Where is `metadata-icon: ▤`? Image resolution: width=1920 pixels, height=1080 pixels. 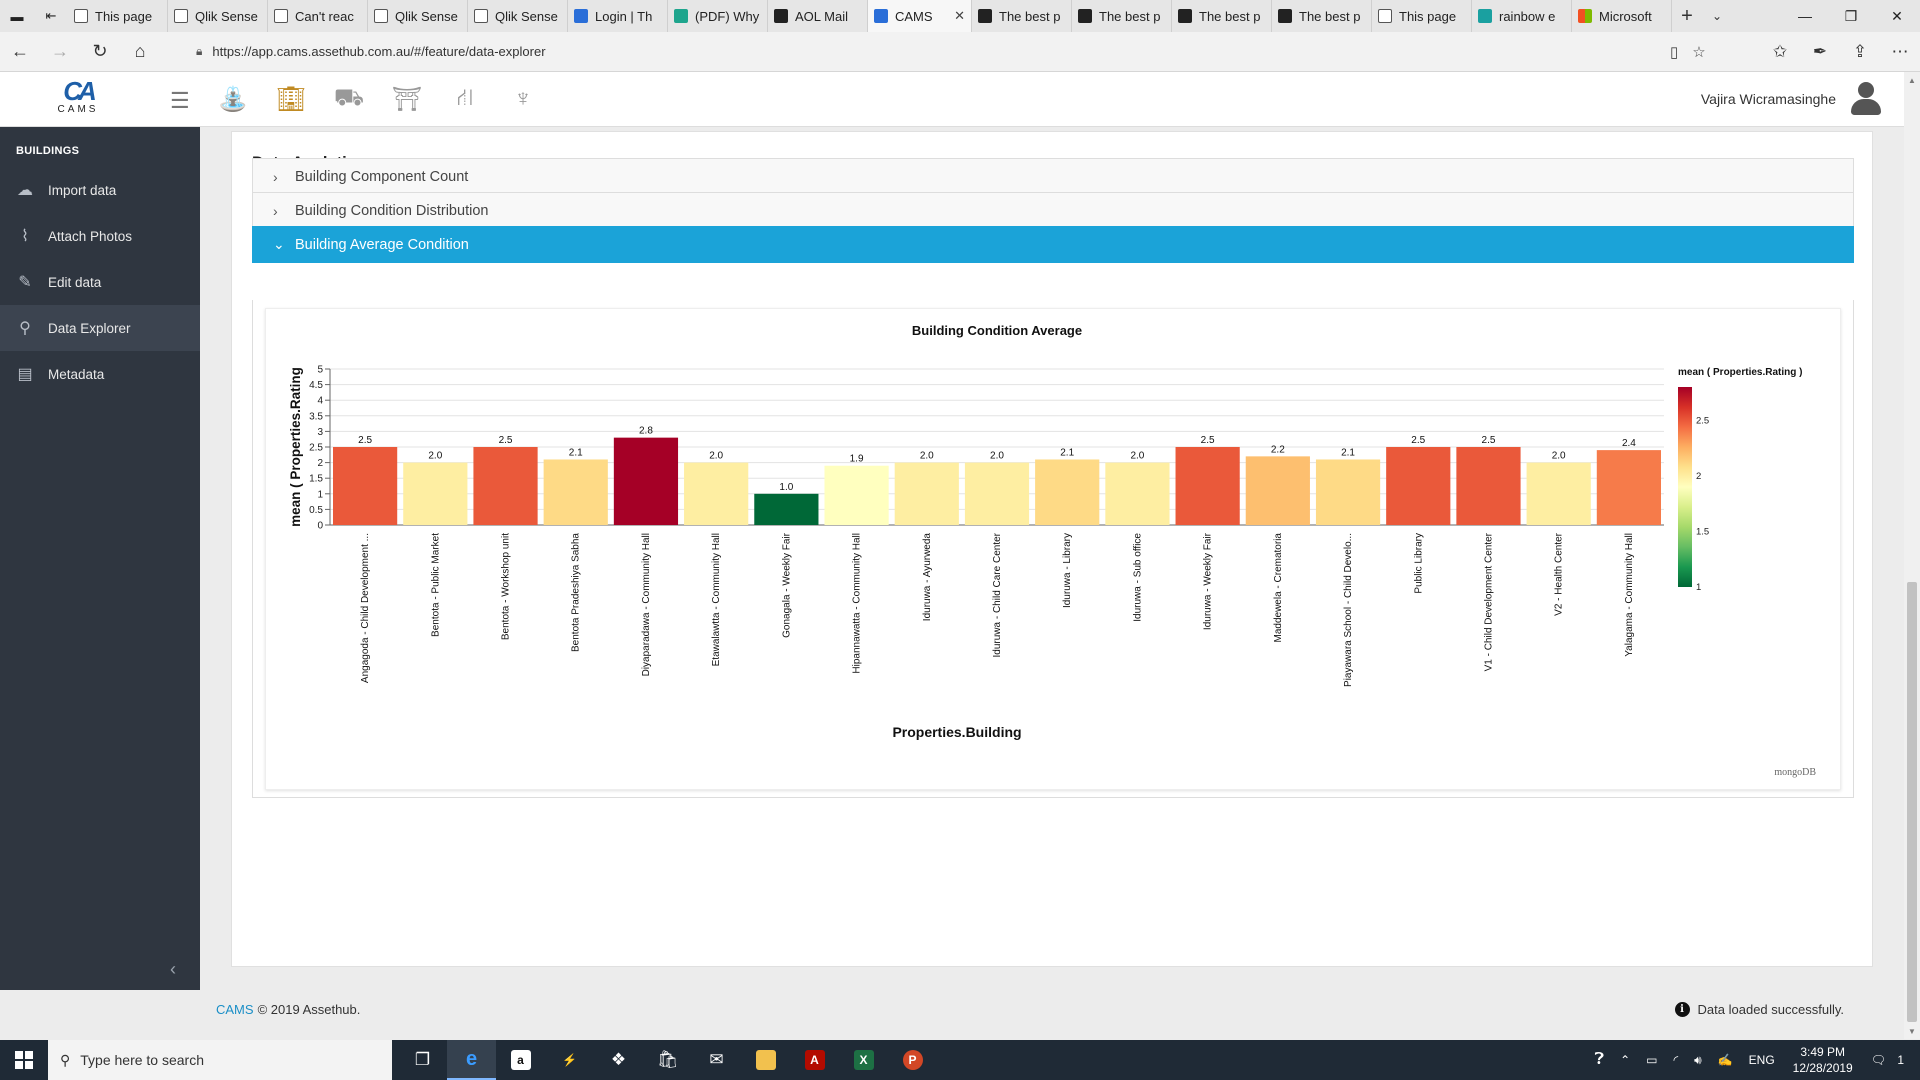
metadata-icon: ▤ is located at coordinates (25, 374).